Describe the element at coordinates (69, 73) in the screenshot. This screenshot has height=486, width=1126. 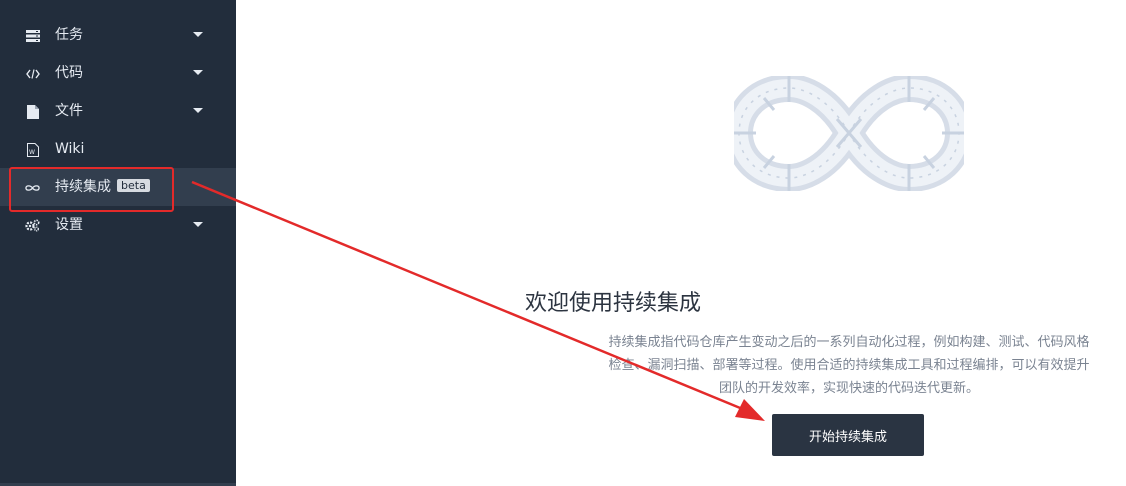
I see `sidebar-item-label: 代码` at that location.